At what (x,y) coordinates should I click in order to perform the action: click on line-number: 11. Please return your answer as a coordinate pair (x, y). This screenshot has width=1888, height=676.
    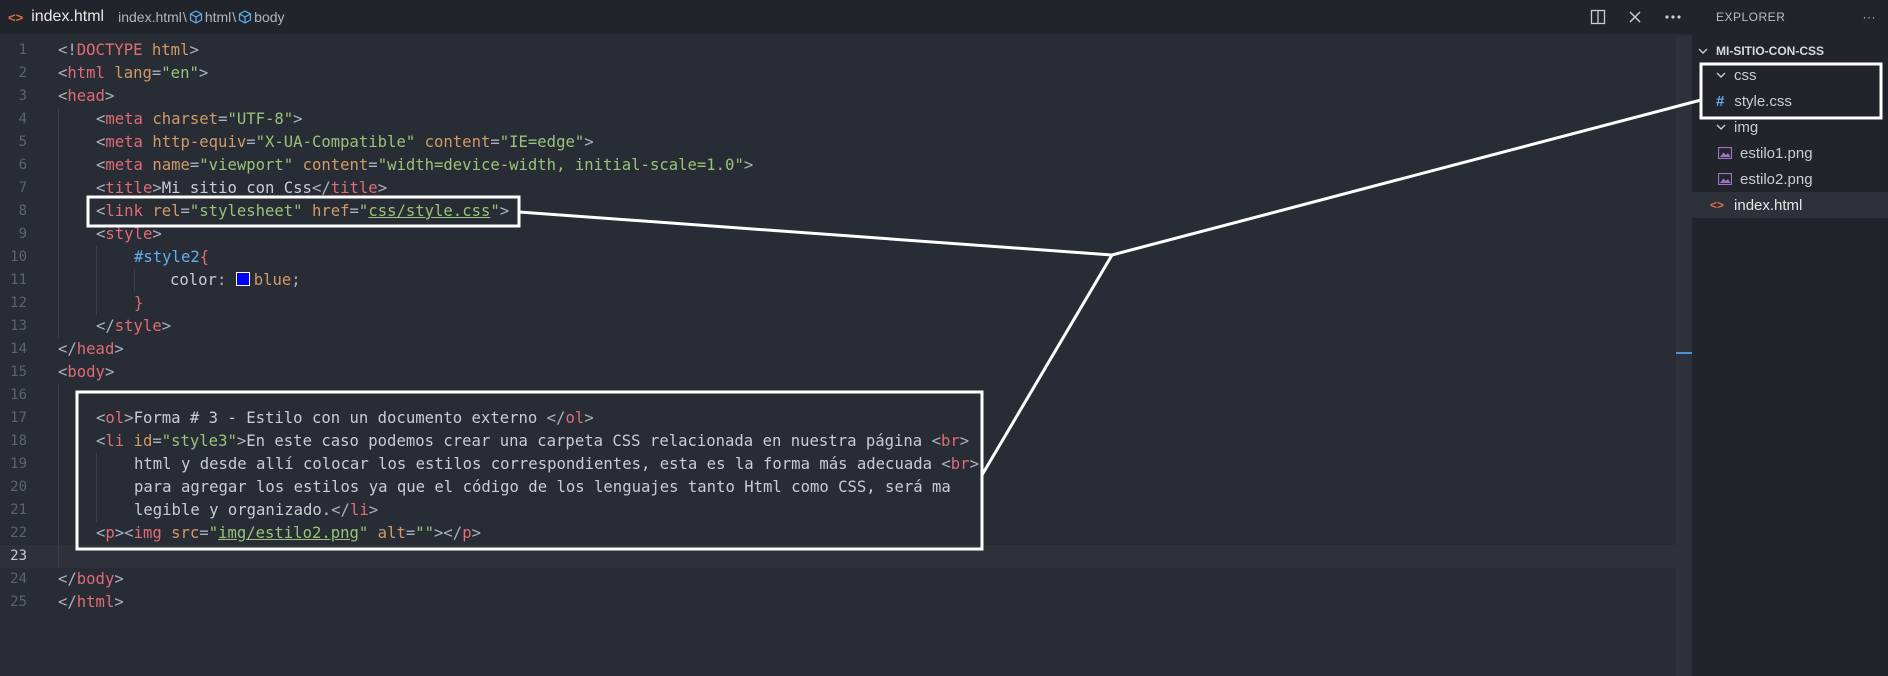
    Looking at the image, I should click on (18, 280).